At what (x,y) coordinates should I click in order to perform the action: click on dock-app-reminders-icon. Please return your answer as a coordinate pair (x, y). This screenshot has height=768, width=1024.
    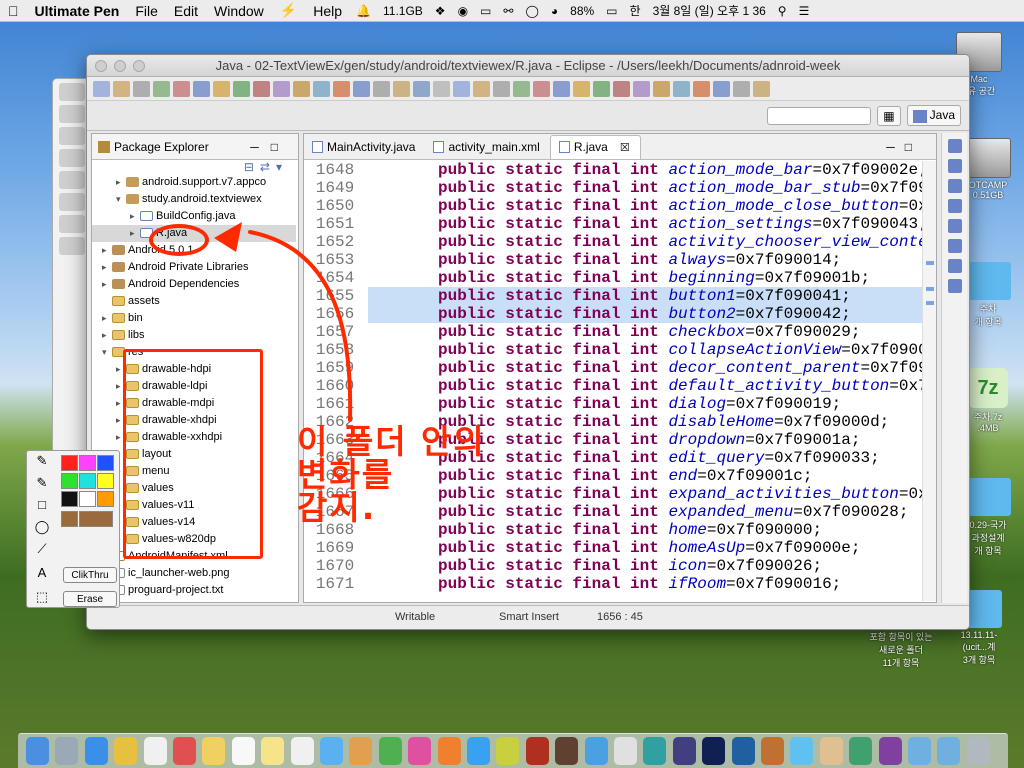
    Looking at the image, I should click on (184, 751).